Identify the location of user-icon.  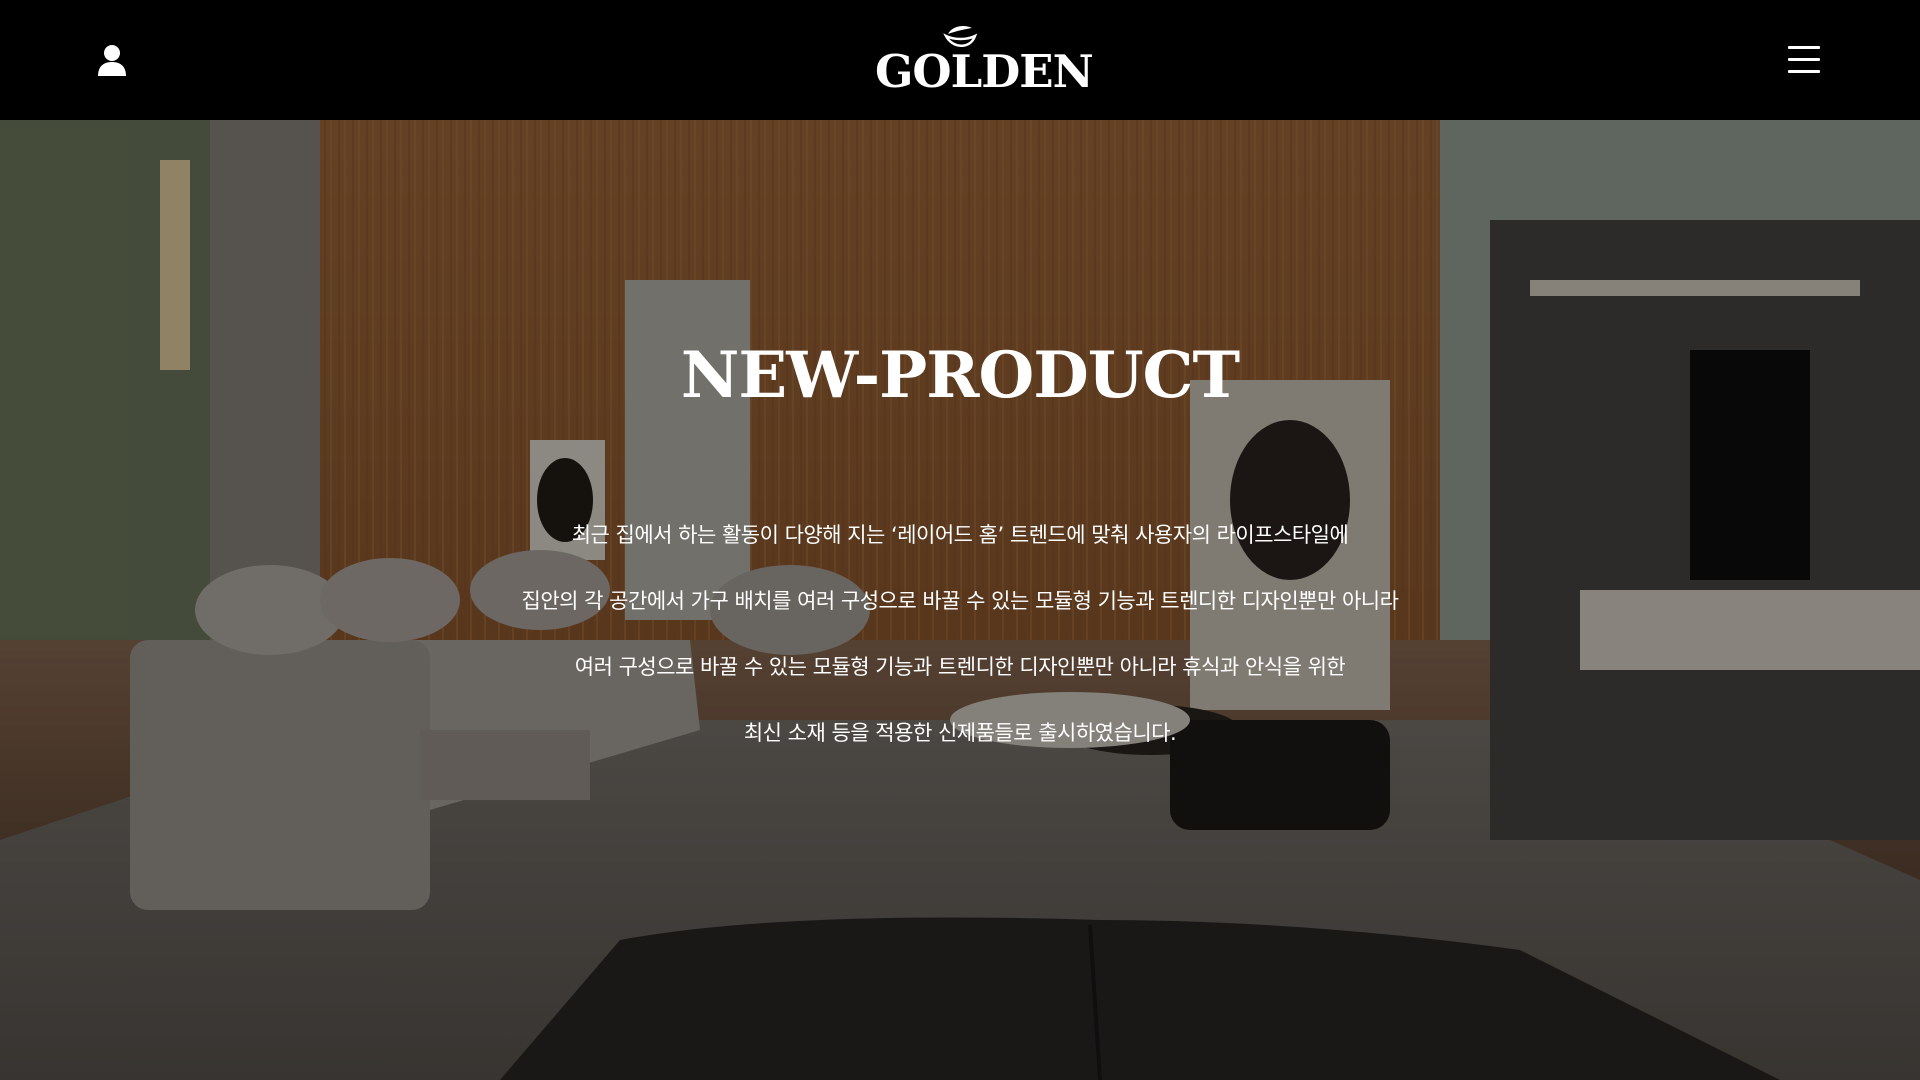
(114, 62).